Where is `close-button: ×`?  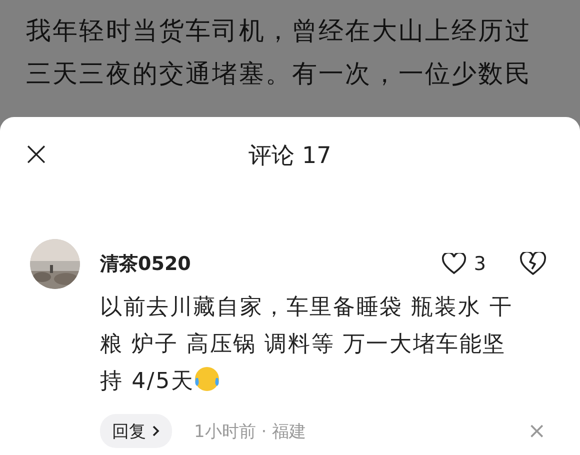 close-button: × is located at coordinates (36, 154).